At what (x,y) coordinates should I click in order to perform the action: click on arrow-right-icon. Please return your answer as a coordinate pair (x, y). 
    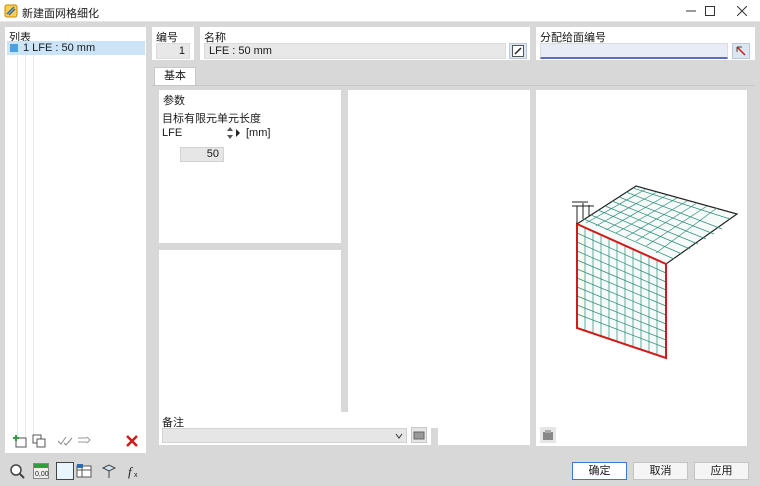
    Looking at the image, I should click on (238, 133).